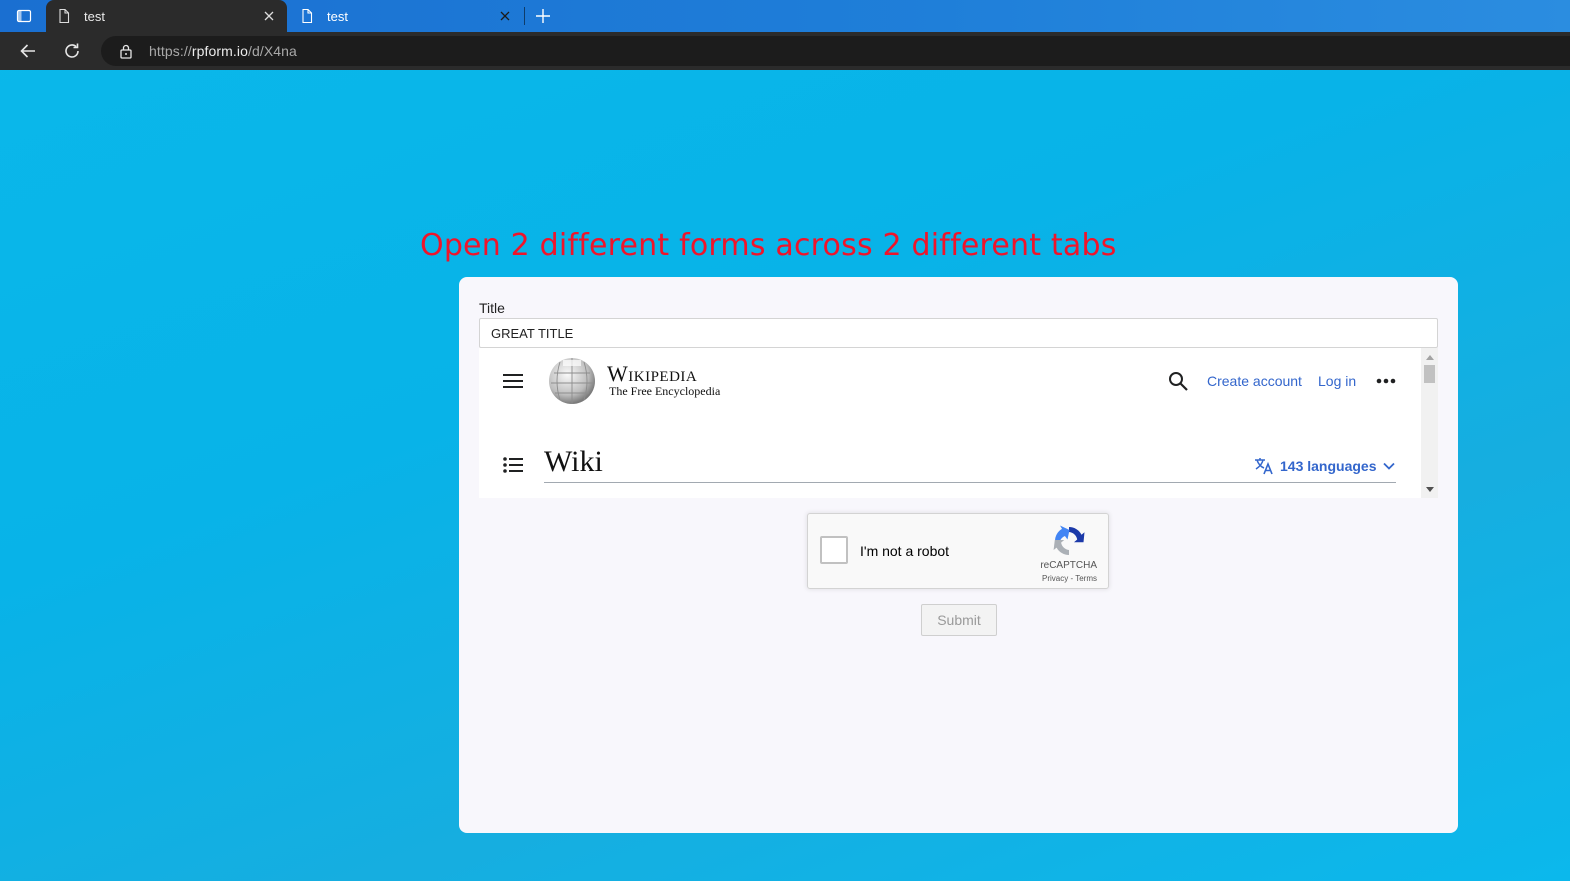 This screenshot has width=1570, height=881. I want to click on tab-actions-icon, so click(24, 16).